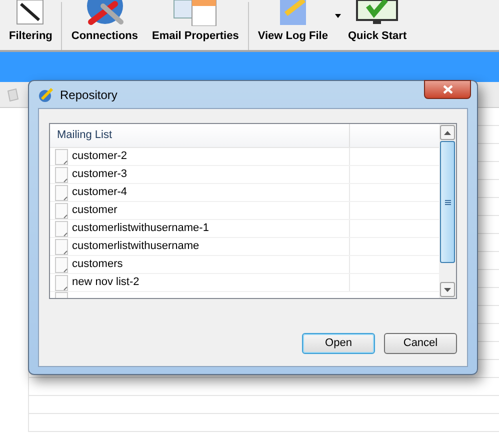  I want to click on list-item-text: customer-4, so click(100, 192).